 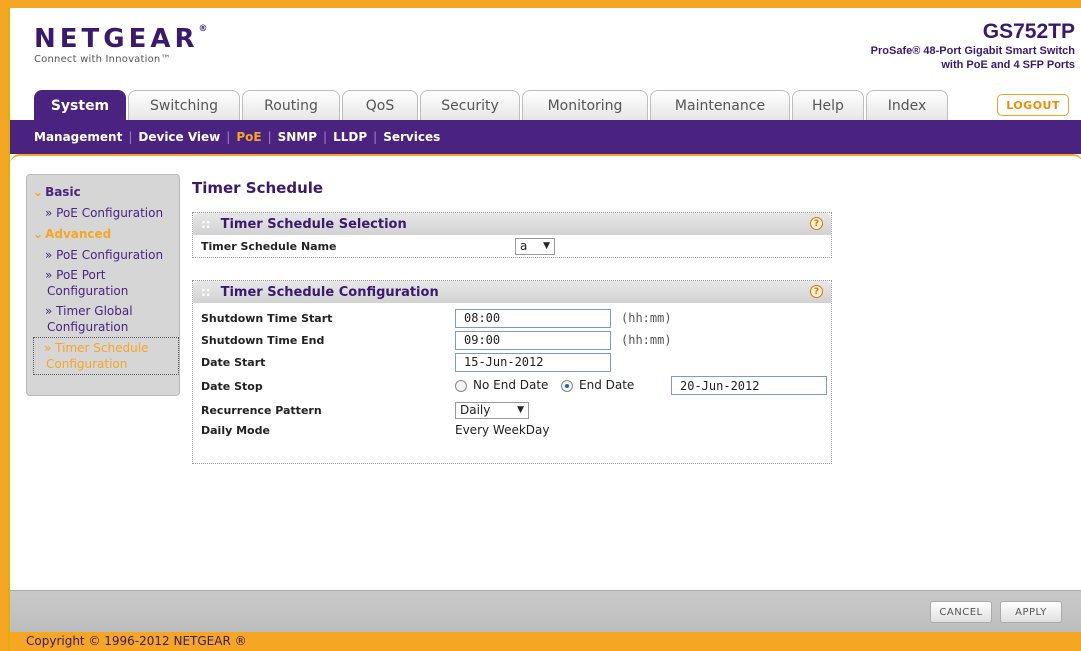 I want to click on nav-adv-timer-schedule-line2: Configuration, so click(x=87, y=364).